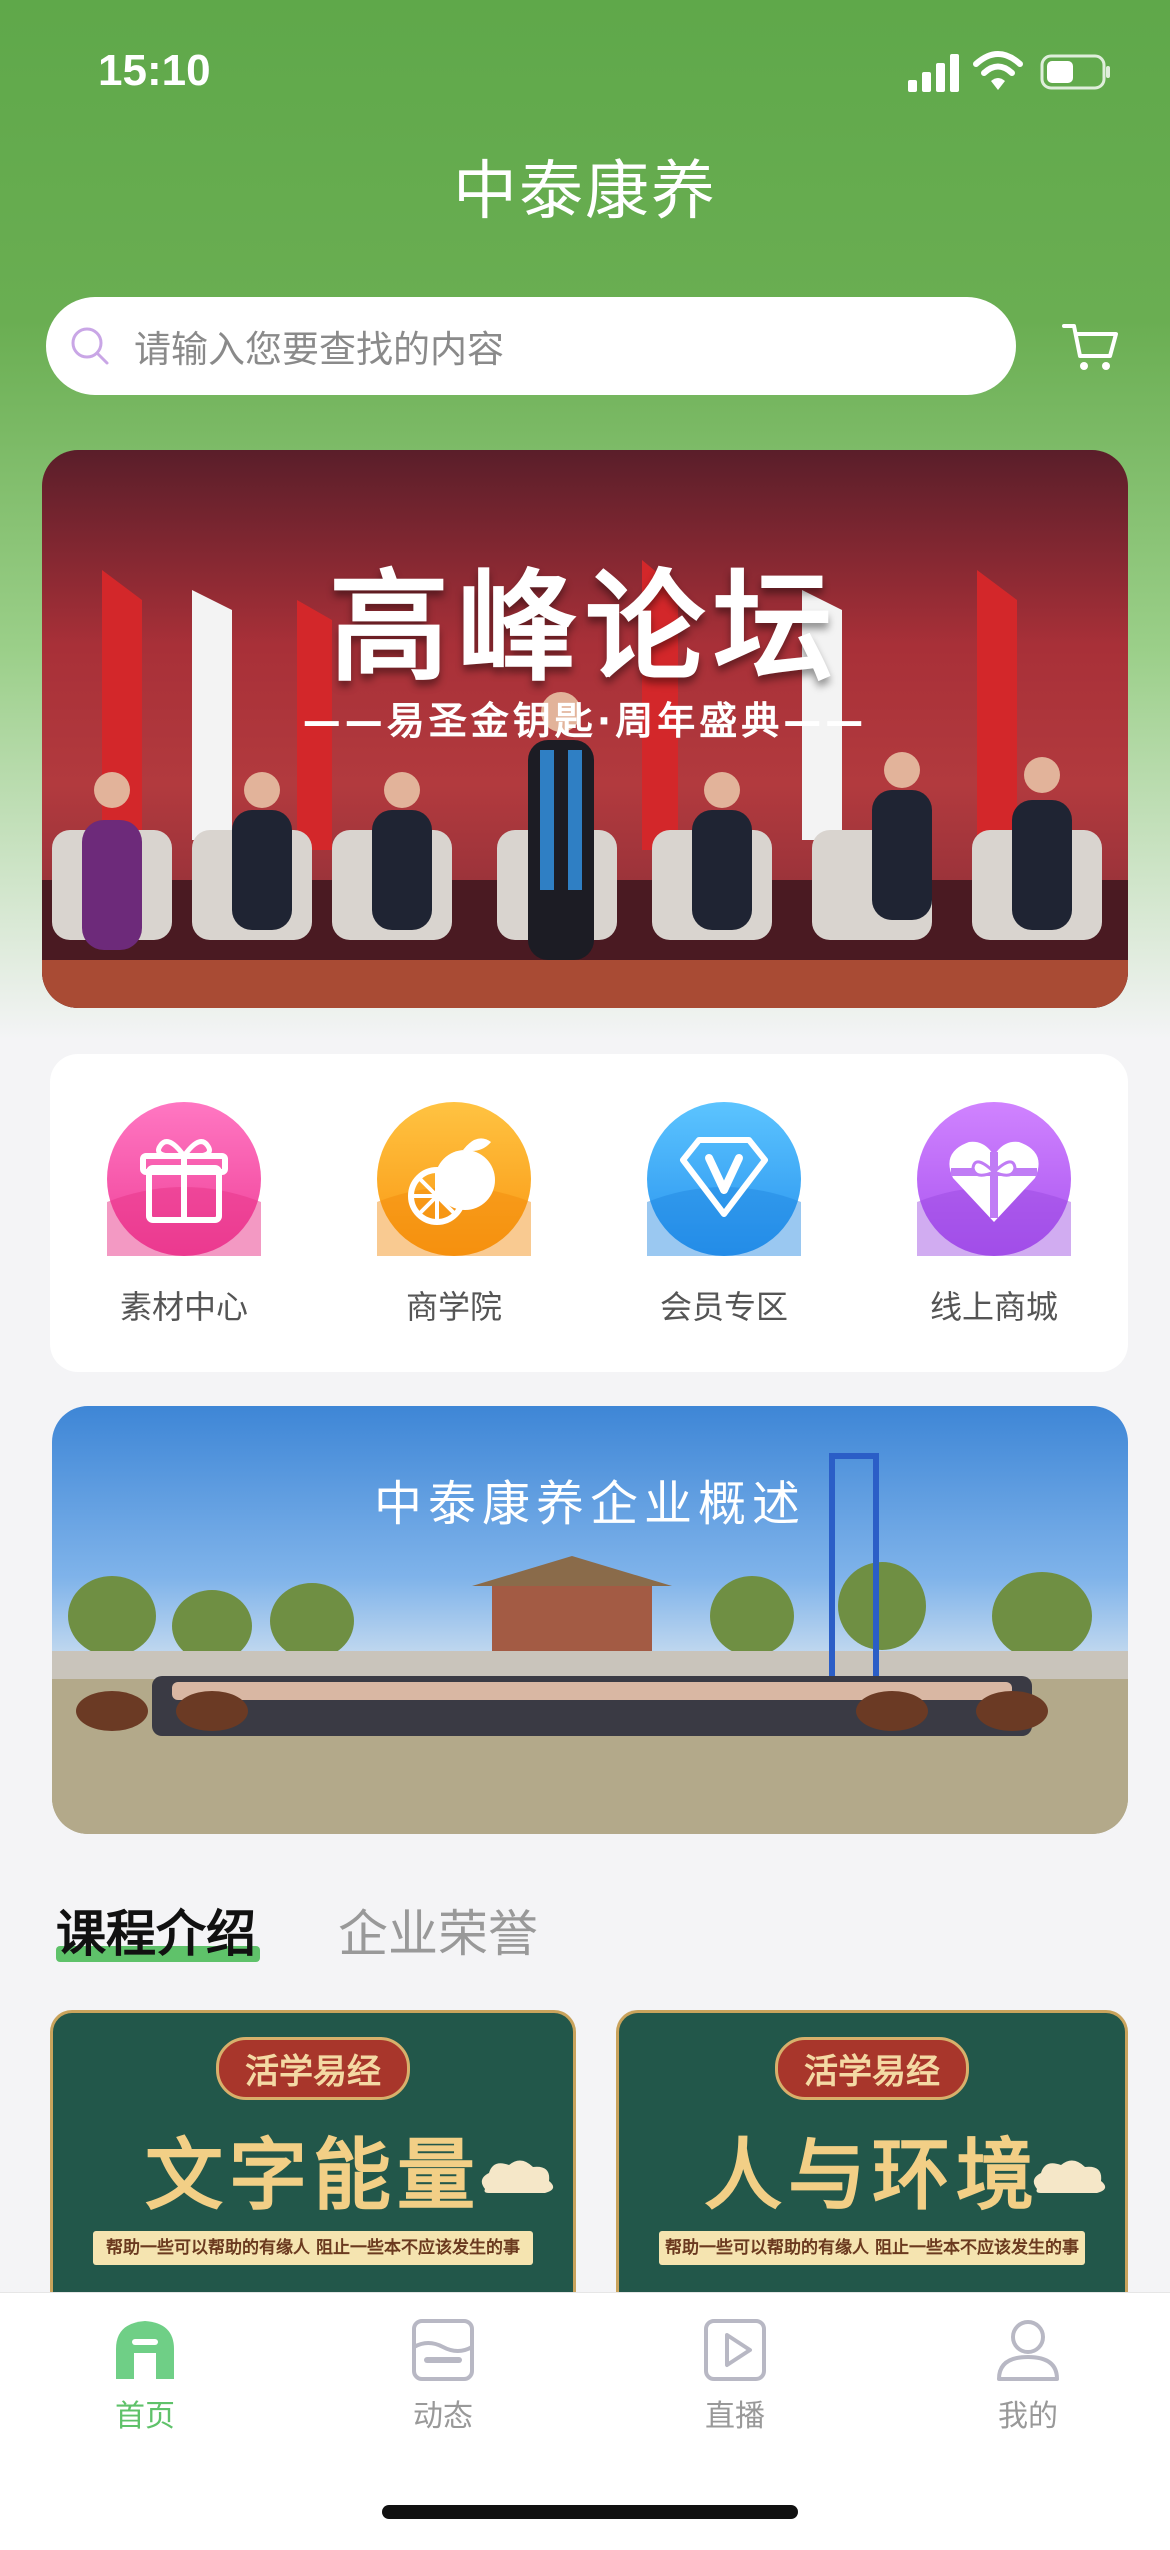 The height and width of the screenshot is (2550, 1170). I want to click on tab-courses: 课程介绍, so click(156, 1930).